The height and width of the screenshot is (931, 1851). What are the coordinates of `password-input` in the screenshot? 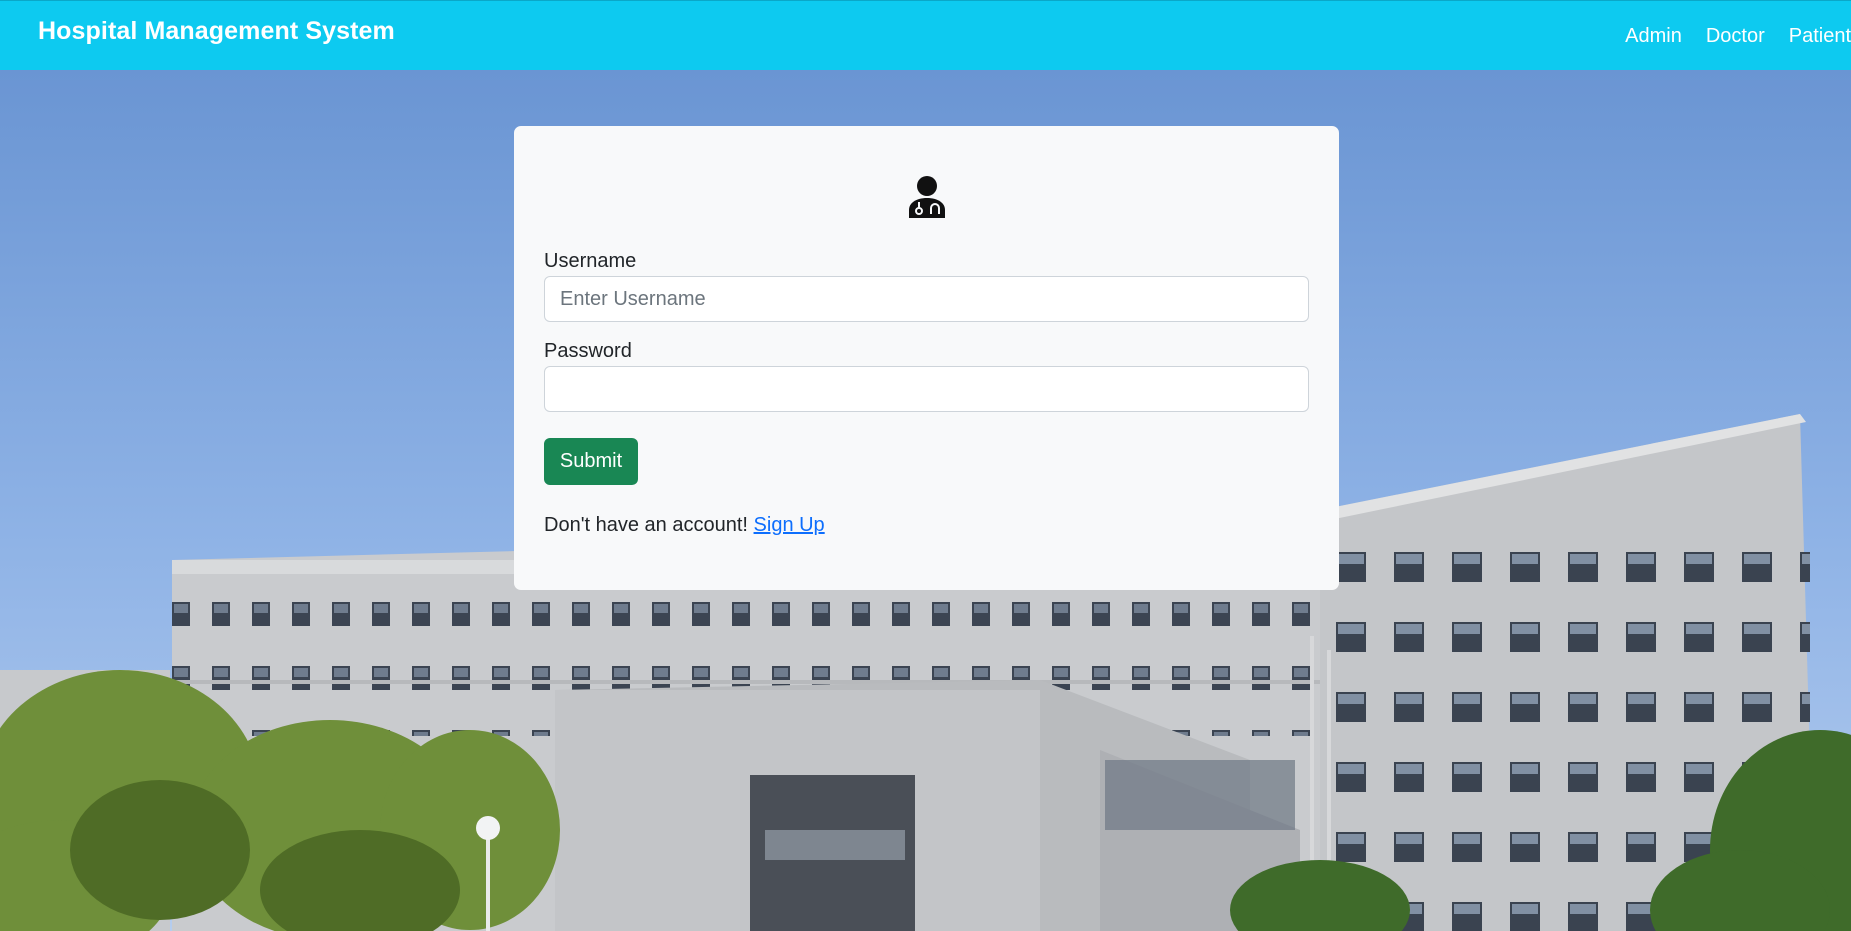 It's located at (926, 389).